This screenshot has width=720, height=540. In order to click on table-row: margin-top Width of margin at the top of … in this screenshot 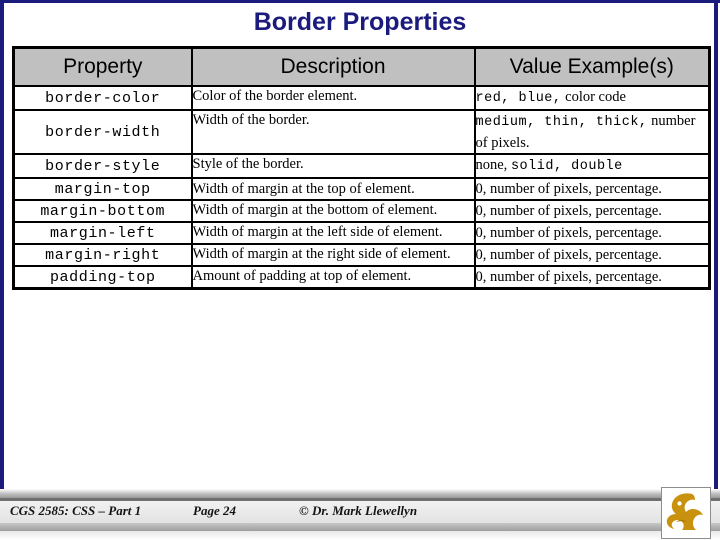, I will do `click(361, 189)`.